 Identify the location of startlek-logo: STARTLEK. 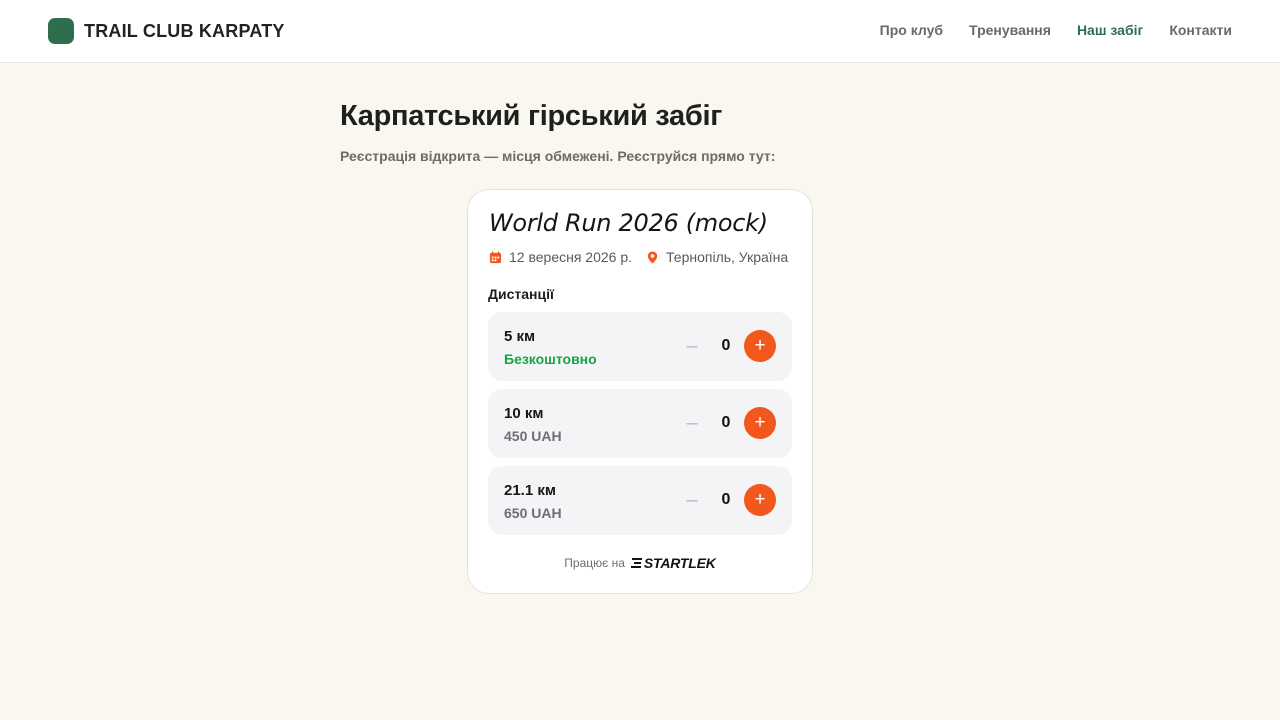
(673, 563).